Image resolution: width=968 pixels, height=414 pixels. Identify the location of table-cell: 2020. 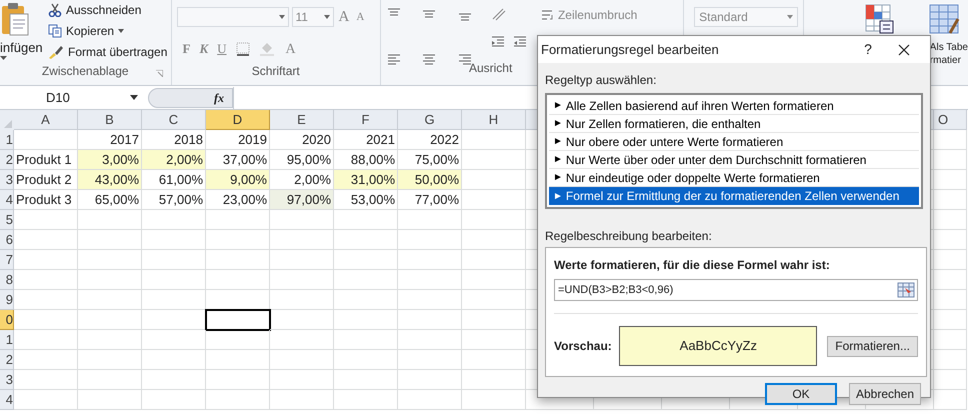
(302, 140).